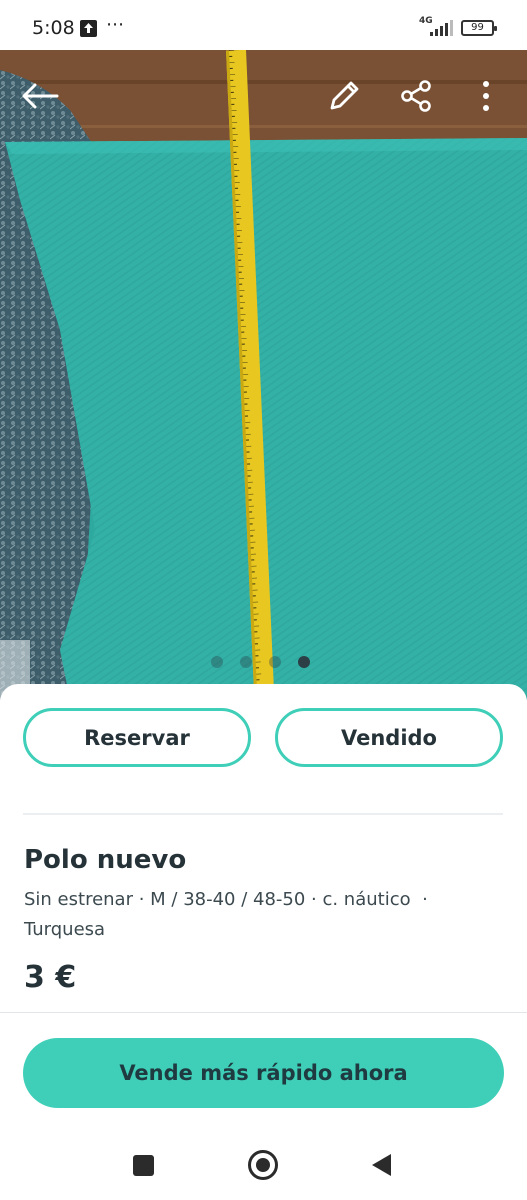 This screenshot has height=1200, width=527. I want to click on pencil-icon, so click(344, 96).